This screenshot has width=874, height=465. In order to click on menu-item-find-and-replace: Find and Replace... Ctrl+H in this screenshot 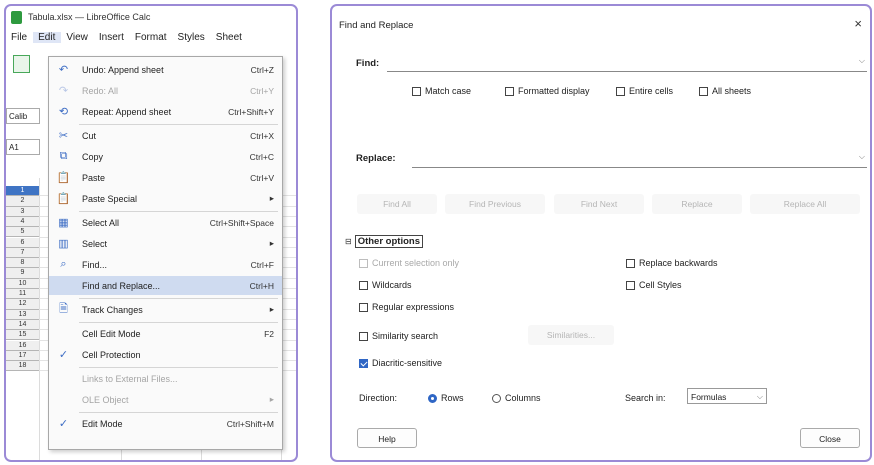, I will do `click(165, 285)`.